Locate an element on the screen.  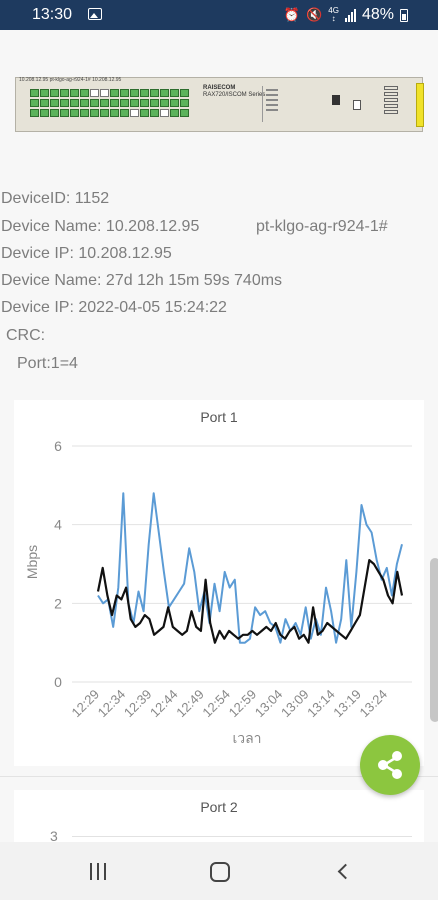
power-module-tag is located at coordinates (420, 105).